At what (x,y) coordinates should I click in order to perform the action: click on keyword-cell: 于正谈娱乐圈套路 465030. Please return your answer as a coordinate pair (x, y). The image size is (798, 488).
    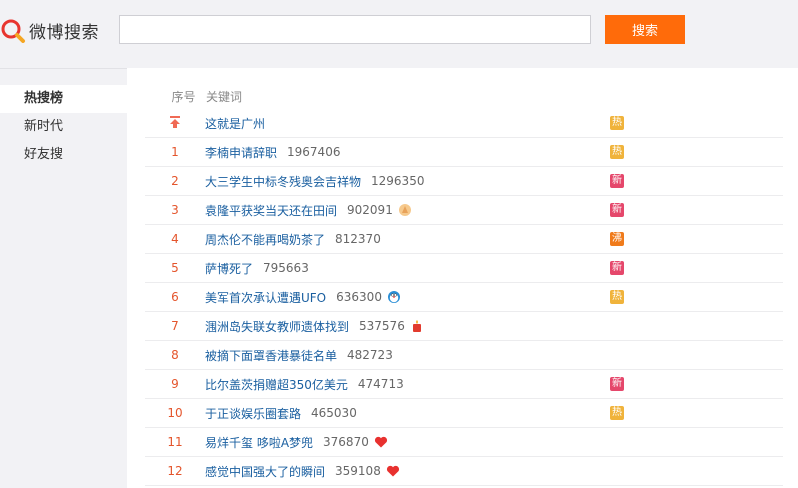
    Looking at the image, I should click on (281, 413).